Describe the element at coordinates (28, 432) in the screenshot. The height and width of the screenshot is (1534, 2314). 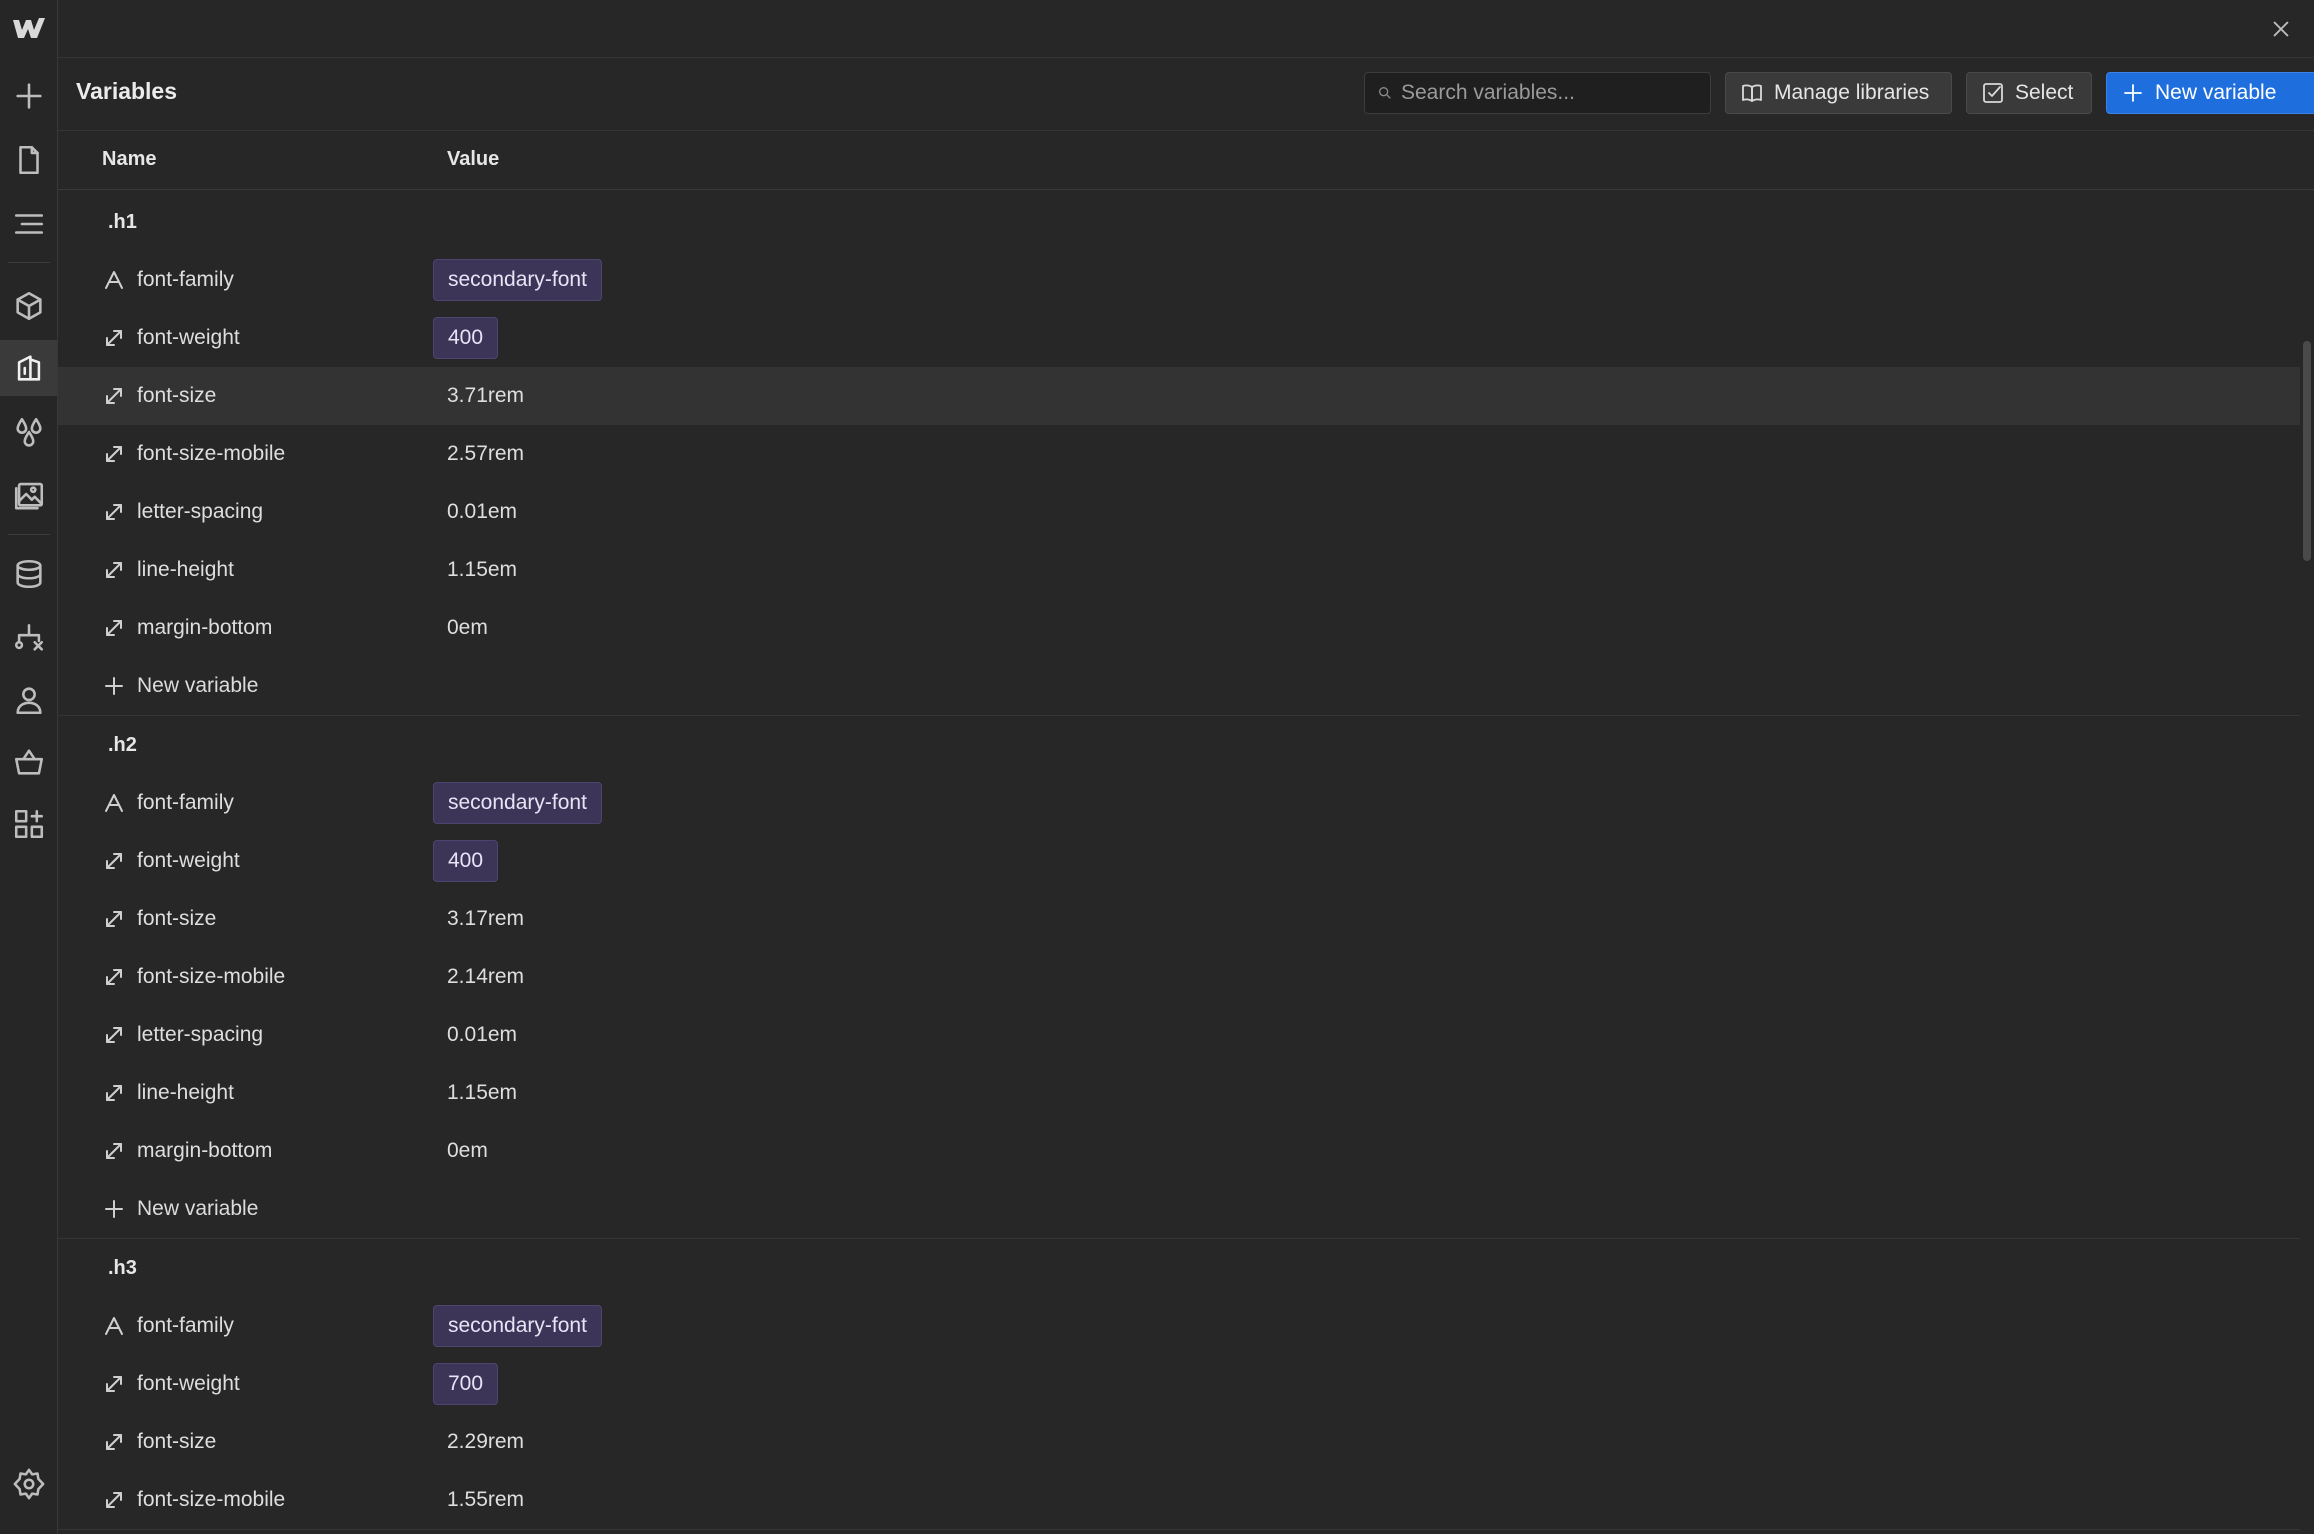
I see `styles-icon` at that location.